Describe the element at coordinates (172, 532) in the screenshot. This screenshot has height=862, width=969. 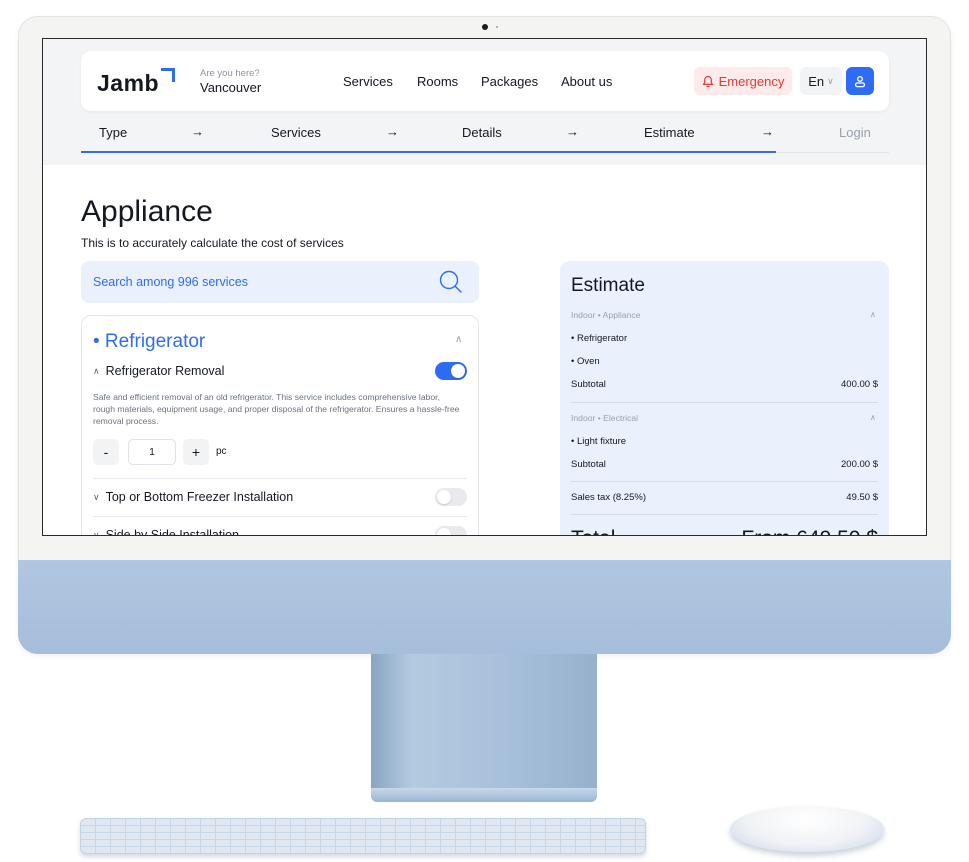
I see `service-name: Side by Side Installation` at that location.